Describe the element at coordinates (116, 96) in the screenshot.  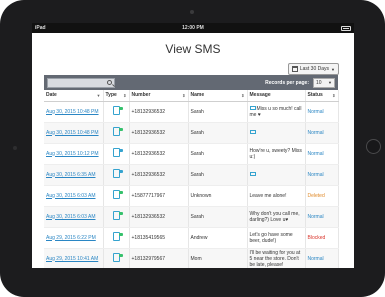
I see `header-type: Type ⇕` at that location.